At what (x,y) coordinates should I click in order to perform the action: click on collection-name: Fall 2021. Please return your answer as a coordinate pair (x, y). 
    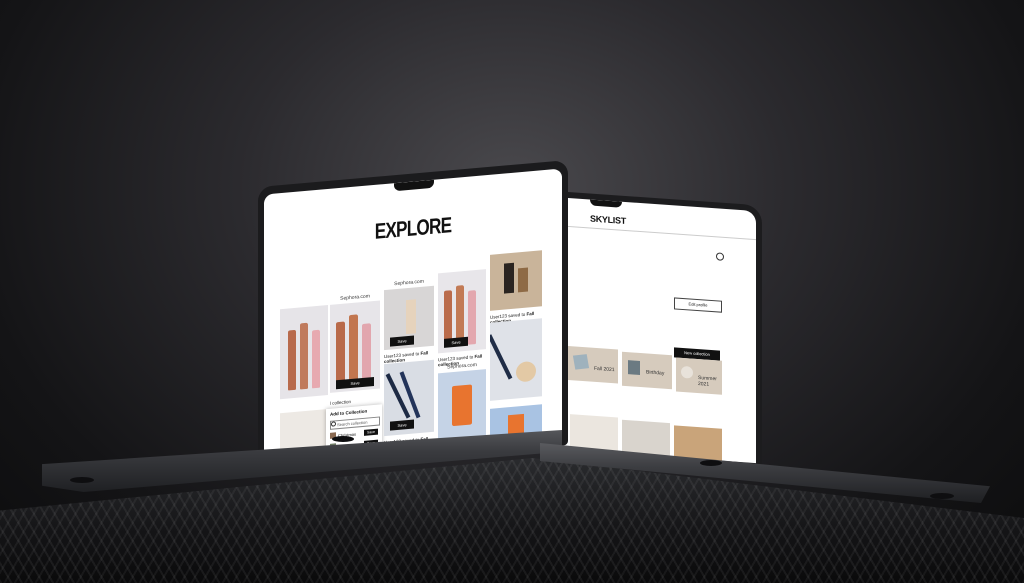
    Looking at the image, I should click on (604, 369).